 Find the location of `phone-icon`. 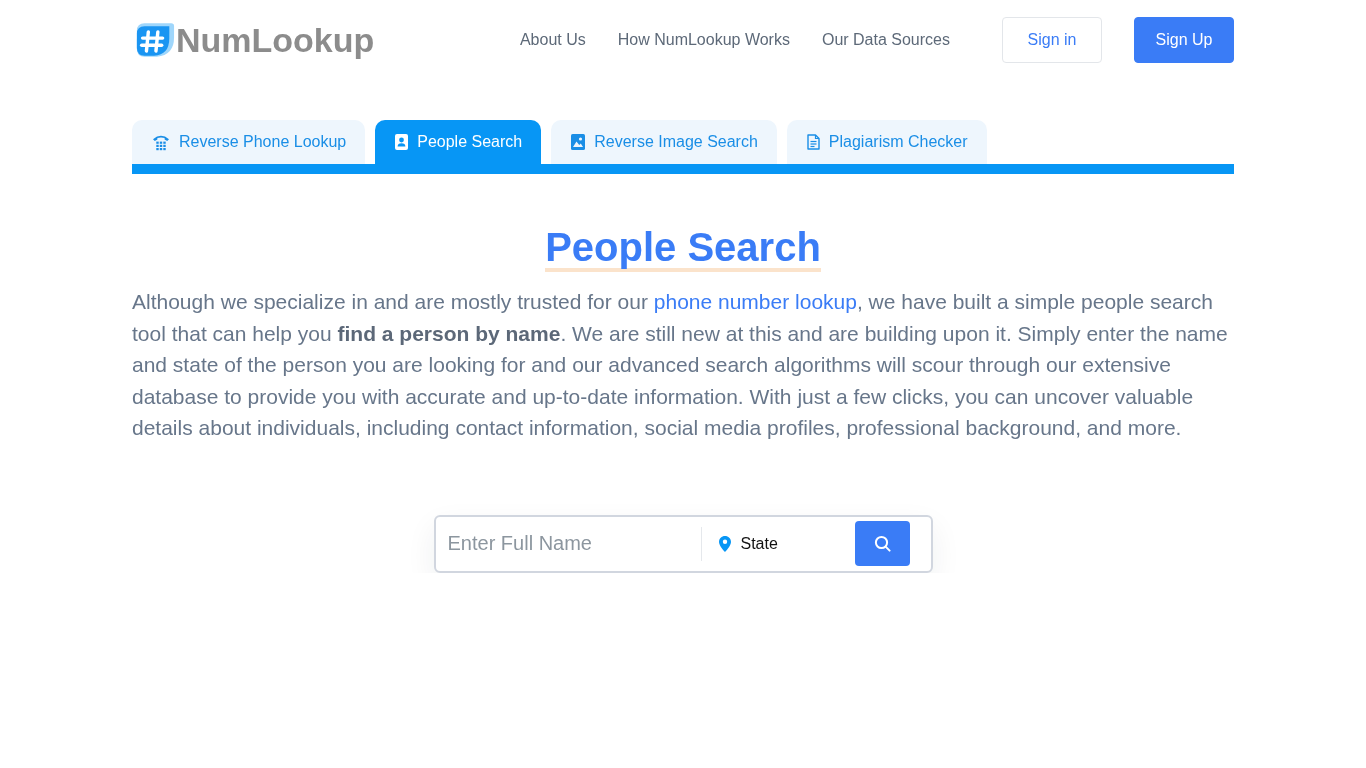

phone-icon is located at coordinates (161, 142).